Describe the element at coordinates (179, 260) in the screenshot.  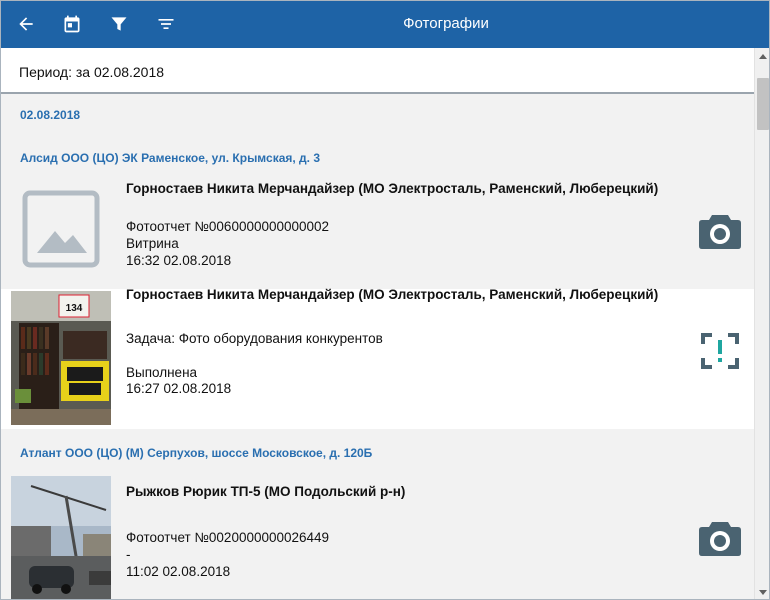
I see `item-time: 16:32 02.08.2018` at that location.